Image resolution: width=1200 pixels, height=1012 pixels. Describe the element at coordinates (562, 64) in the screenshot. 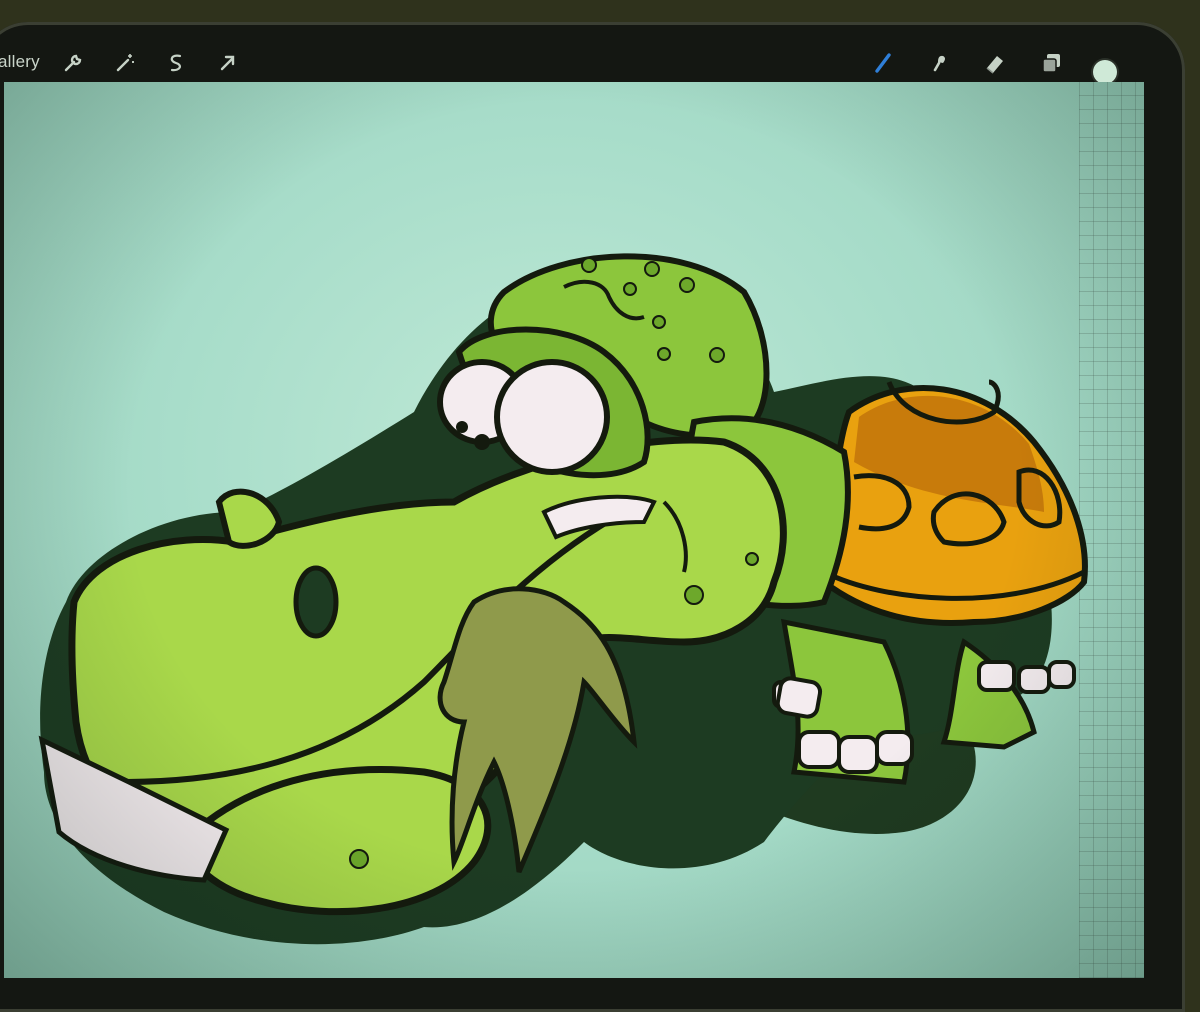

I see `top-toolbar: allery` at that location.